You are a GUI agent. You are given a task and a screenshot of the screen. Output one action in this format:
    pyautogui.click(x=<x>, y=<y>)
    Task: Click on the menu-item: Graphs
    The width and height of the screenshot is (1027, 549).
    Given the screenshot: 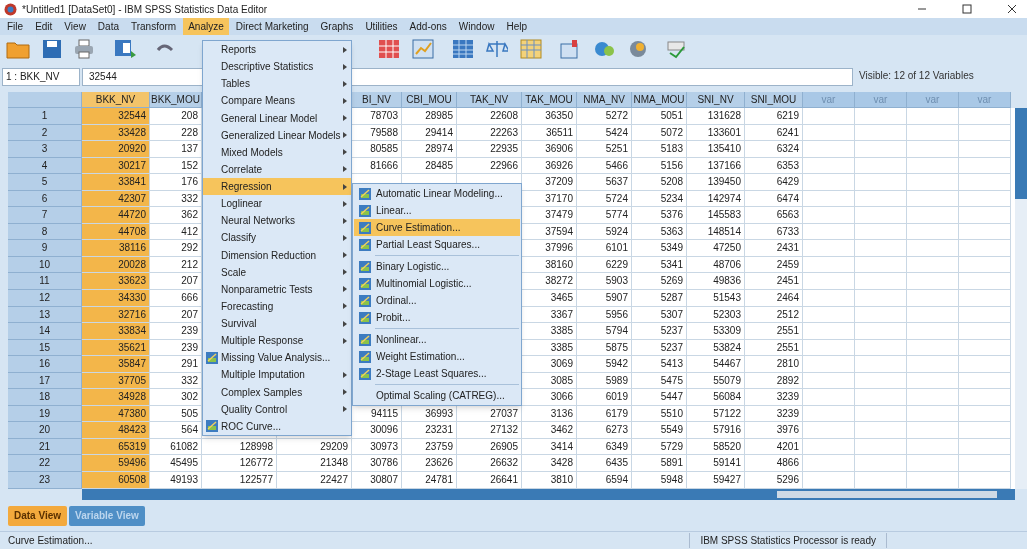 What is the action you would take?
    pyautogui.click(x=337, y=26)
    